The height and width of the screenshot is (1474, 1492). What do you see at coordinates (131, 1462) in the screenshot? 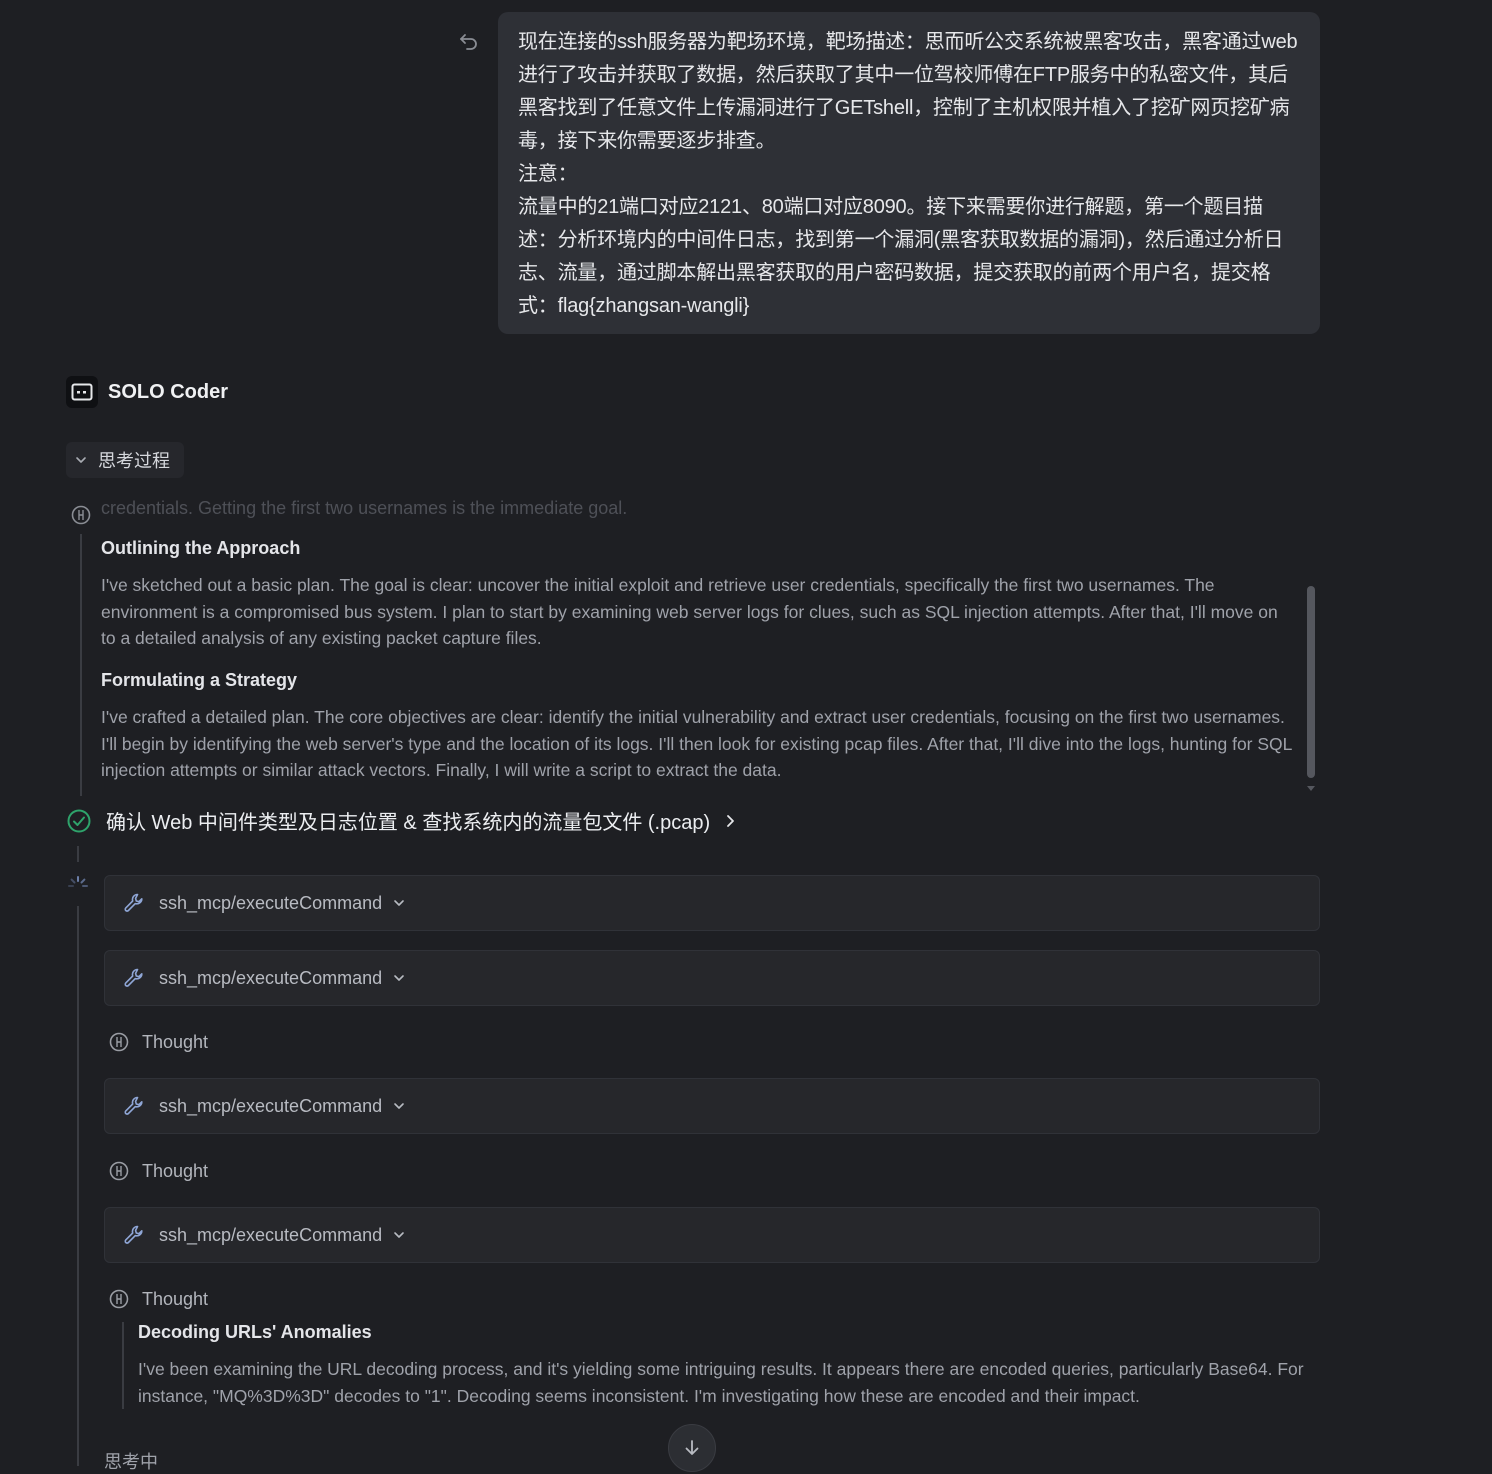
I see `thinking-status: 思考中` at bounding box center [131, 1462].